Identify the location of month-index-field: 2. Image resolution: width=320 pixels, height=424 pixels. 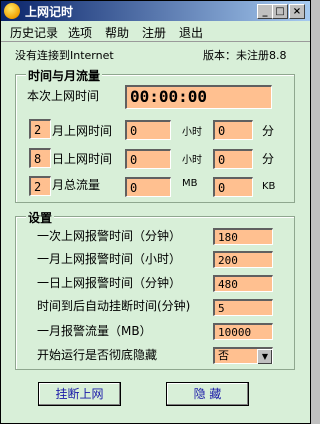
(40, 129).